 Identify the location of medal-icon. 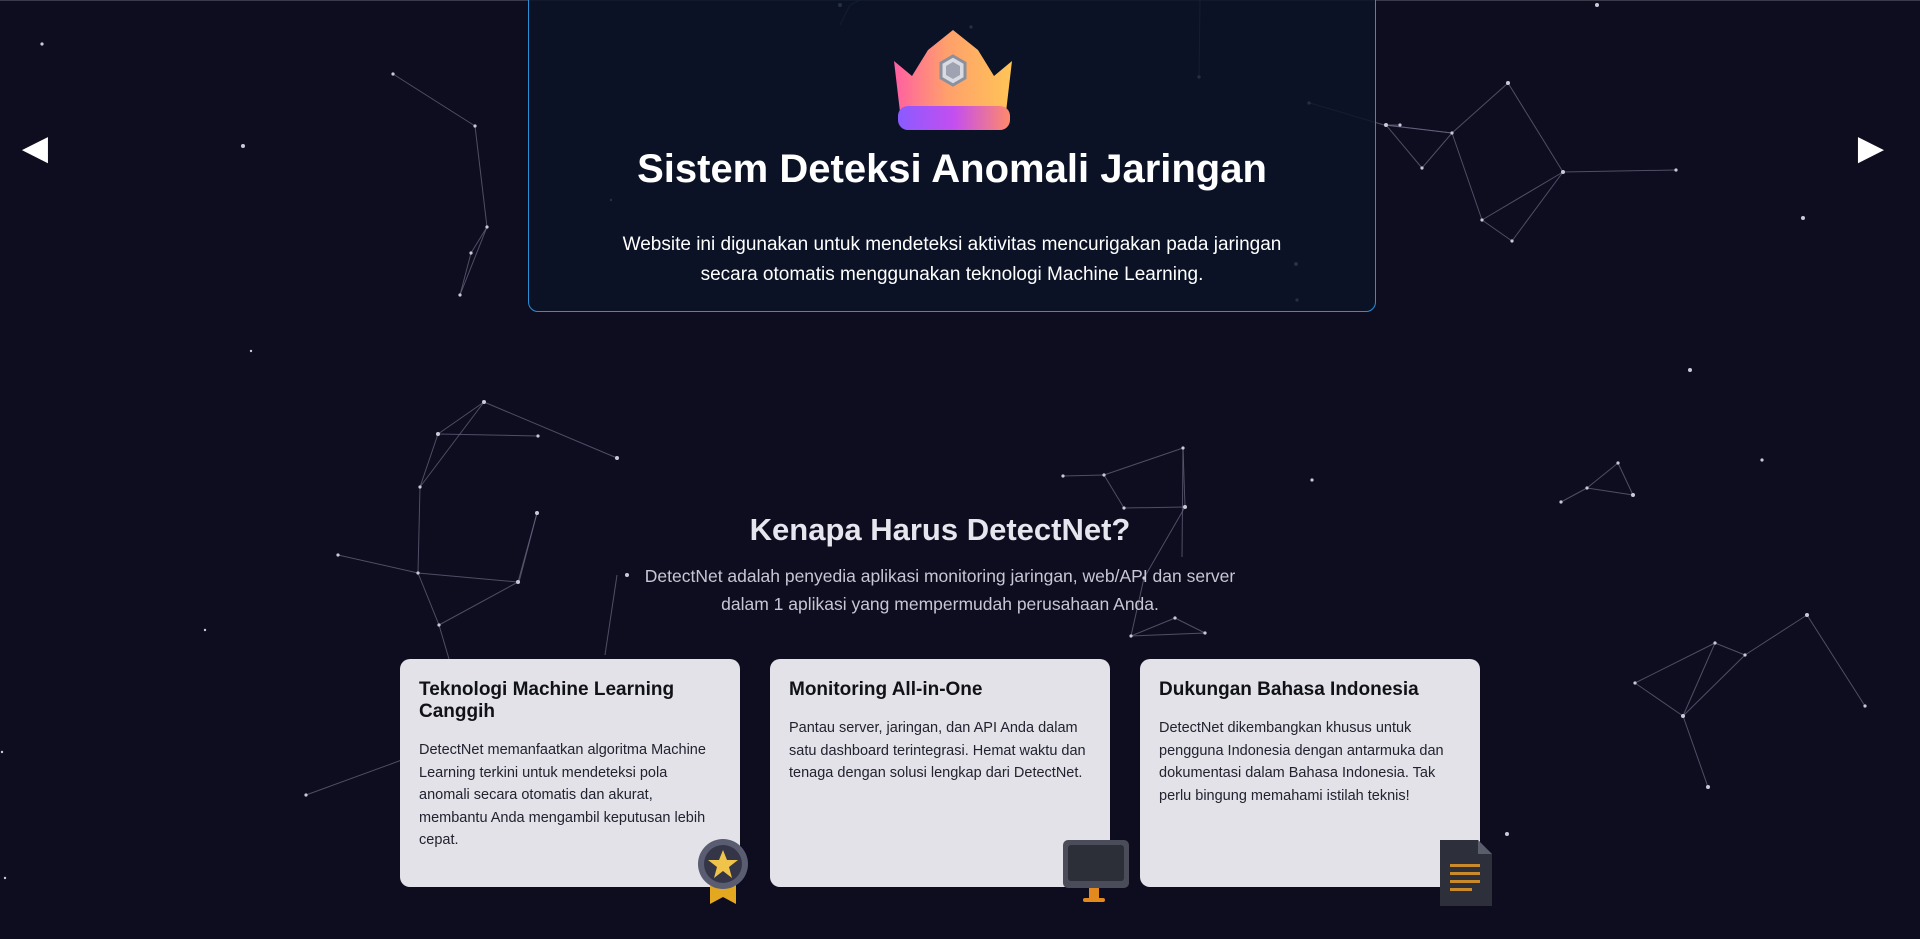
(723, 871).